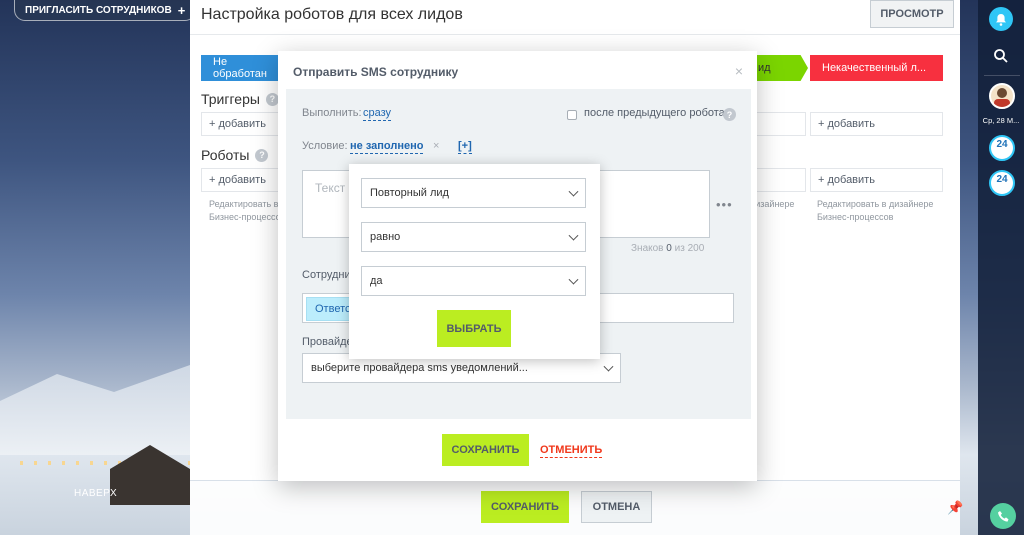 Image resolution: width=1024 pixels, height=535 pixels. Describe the element at coordinates (1002, 75) in the screenshot. I see `panel-divider` at that location.